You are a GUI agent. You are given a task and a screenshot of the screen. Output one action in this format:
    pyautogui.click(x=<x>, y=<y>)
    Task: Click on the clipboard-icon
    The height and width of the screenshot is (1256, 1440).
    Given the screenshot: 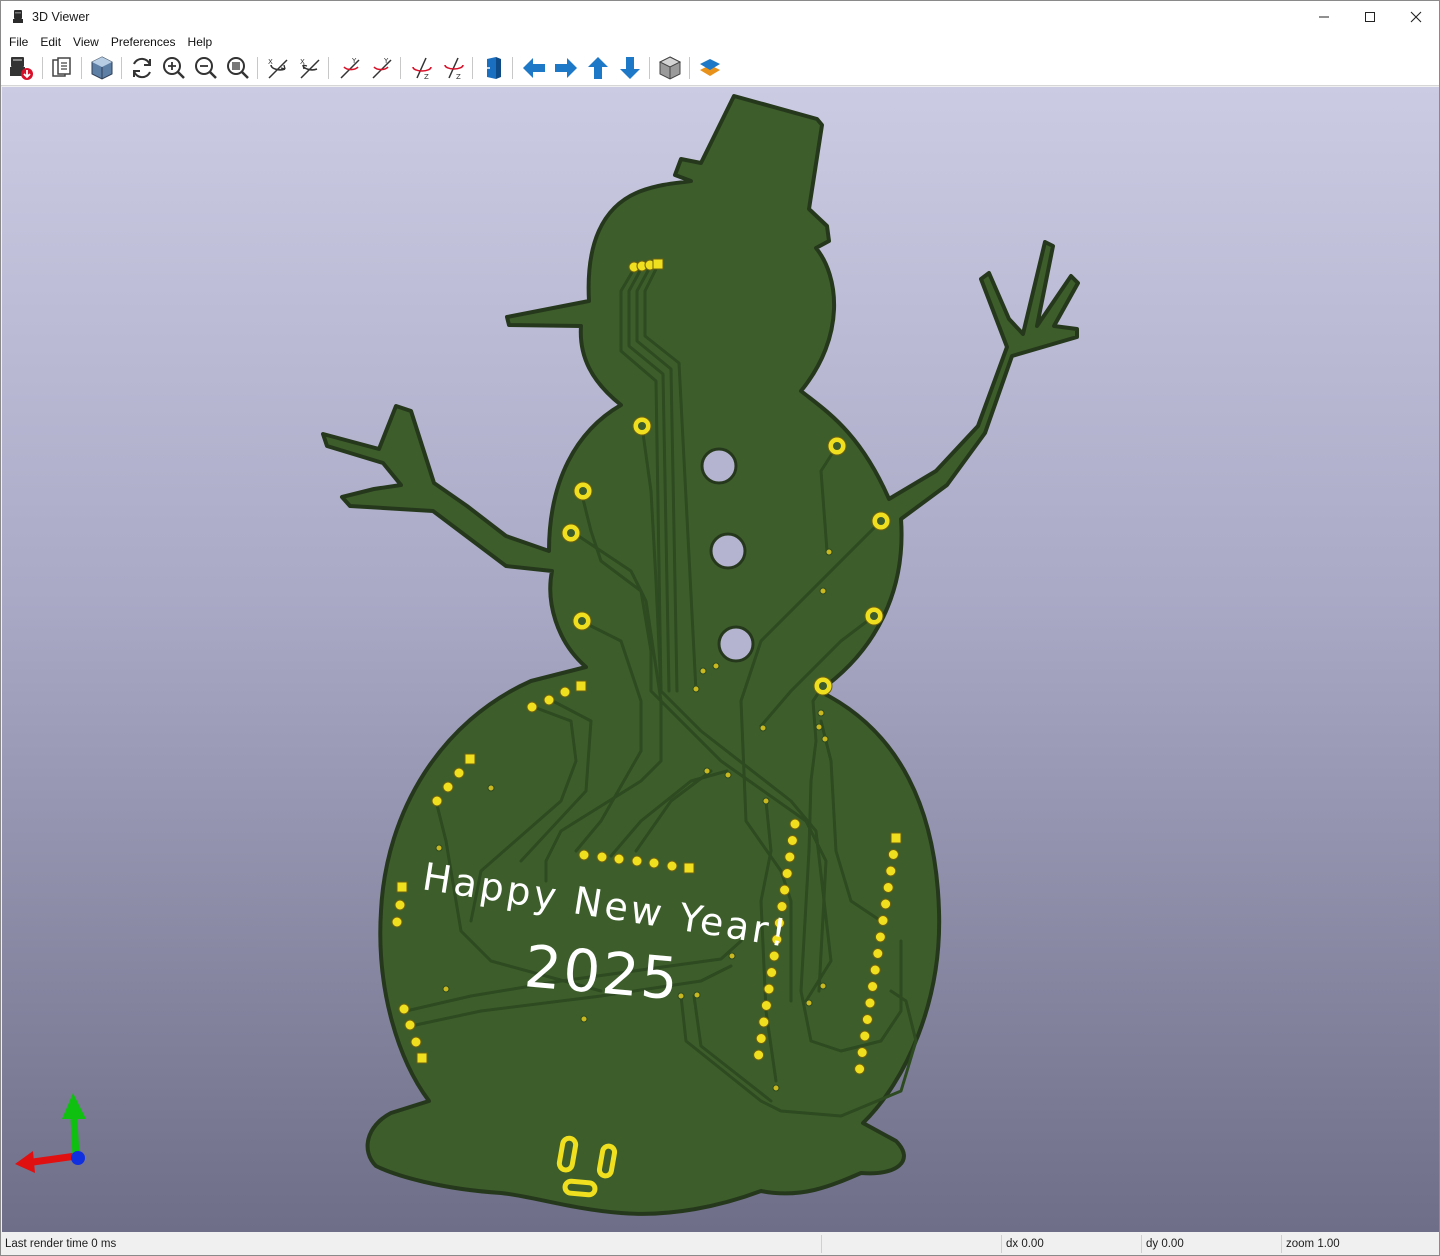 What is the action you would take?
    pyautogui.click(x=61, y=67)
    